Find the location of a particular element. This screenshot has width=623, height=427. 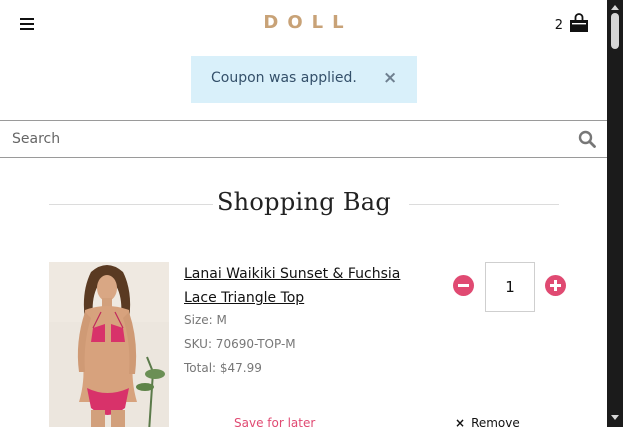

remove-label: Remove is located at coordinates (495, 421).